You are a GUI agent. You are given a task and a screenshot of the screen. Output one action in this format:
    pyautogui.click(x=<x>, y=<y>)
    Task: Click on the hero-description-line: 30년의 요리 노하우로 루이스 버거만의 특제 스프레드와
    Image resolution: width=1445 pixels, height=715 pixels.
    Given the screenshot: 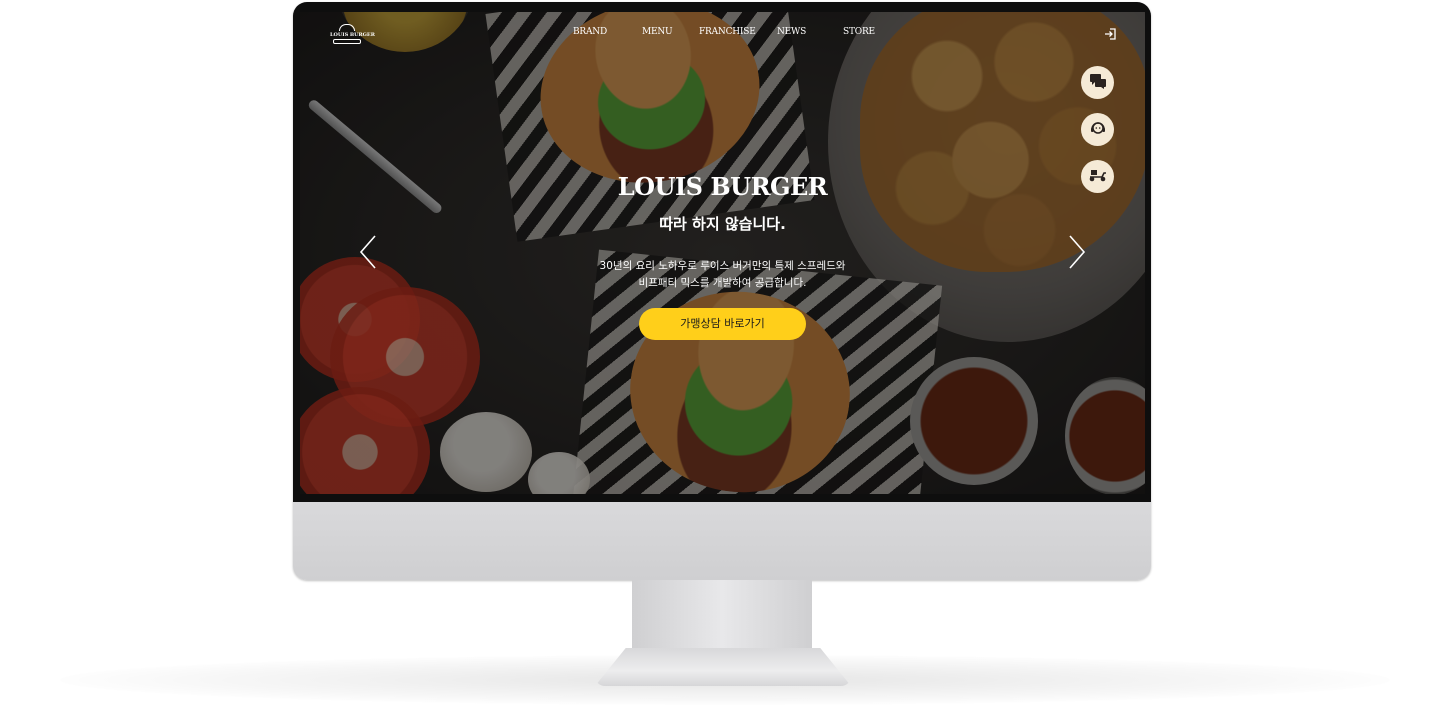 What is the action you would take?
    pyautogui.click(x=722, y=266)
    